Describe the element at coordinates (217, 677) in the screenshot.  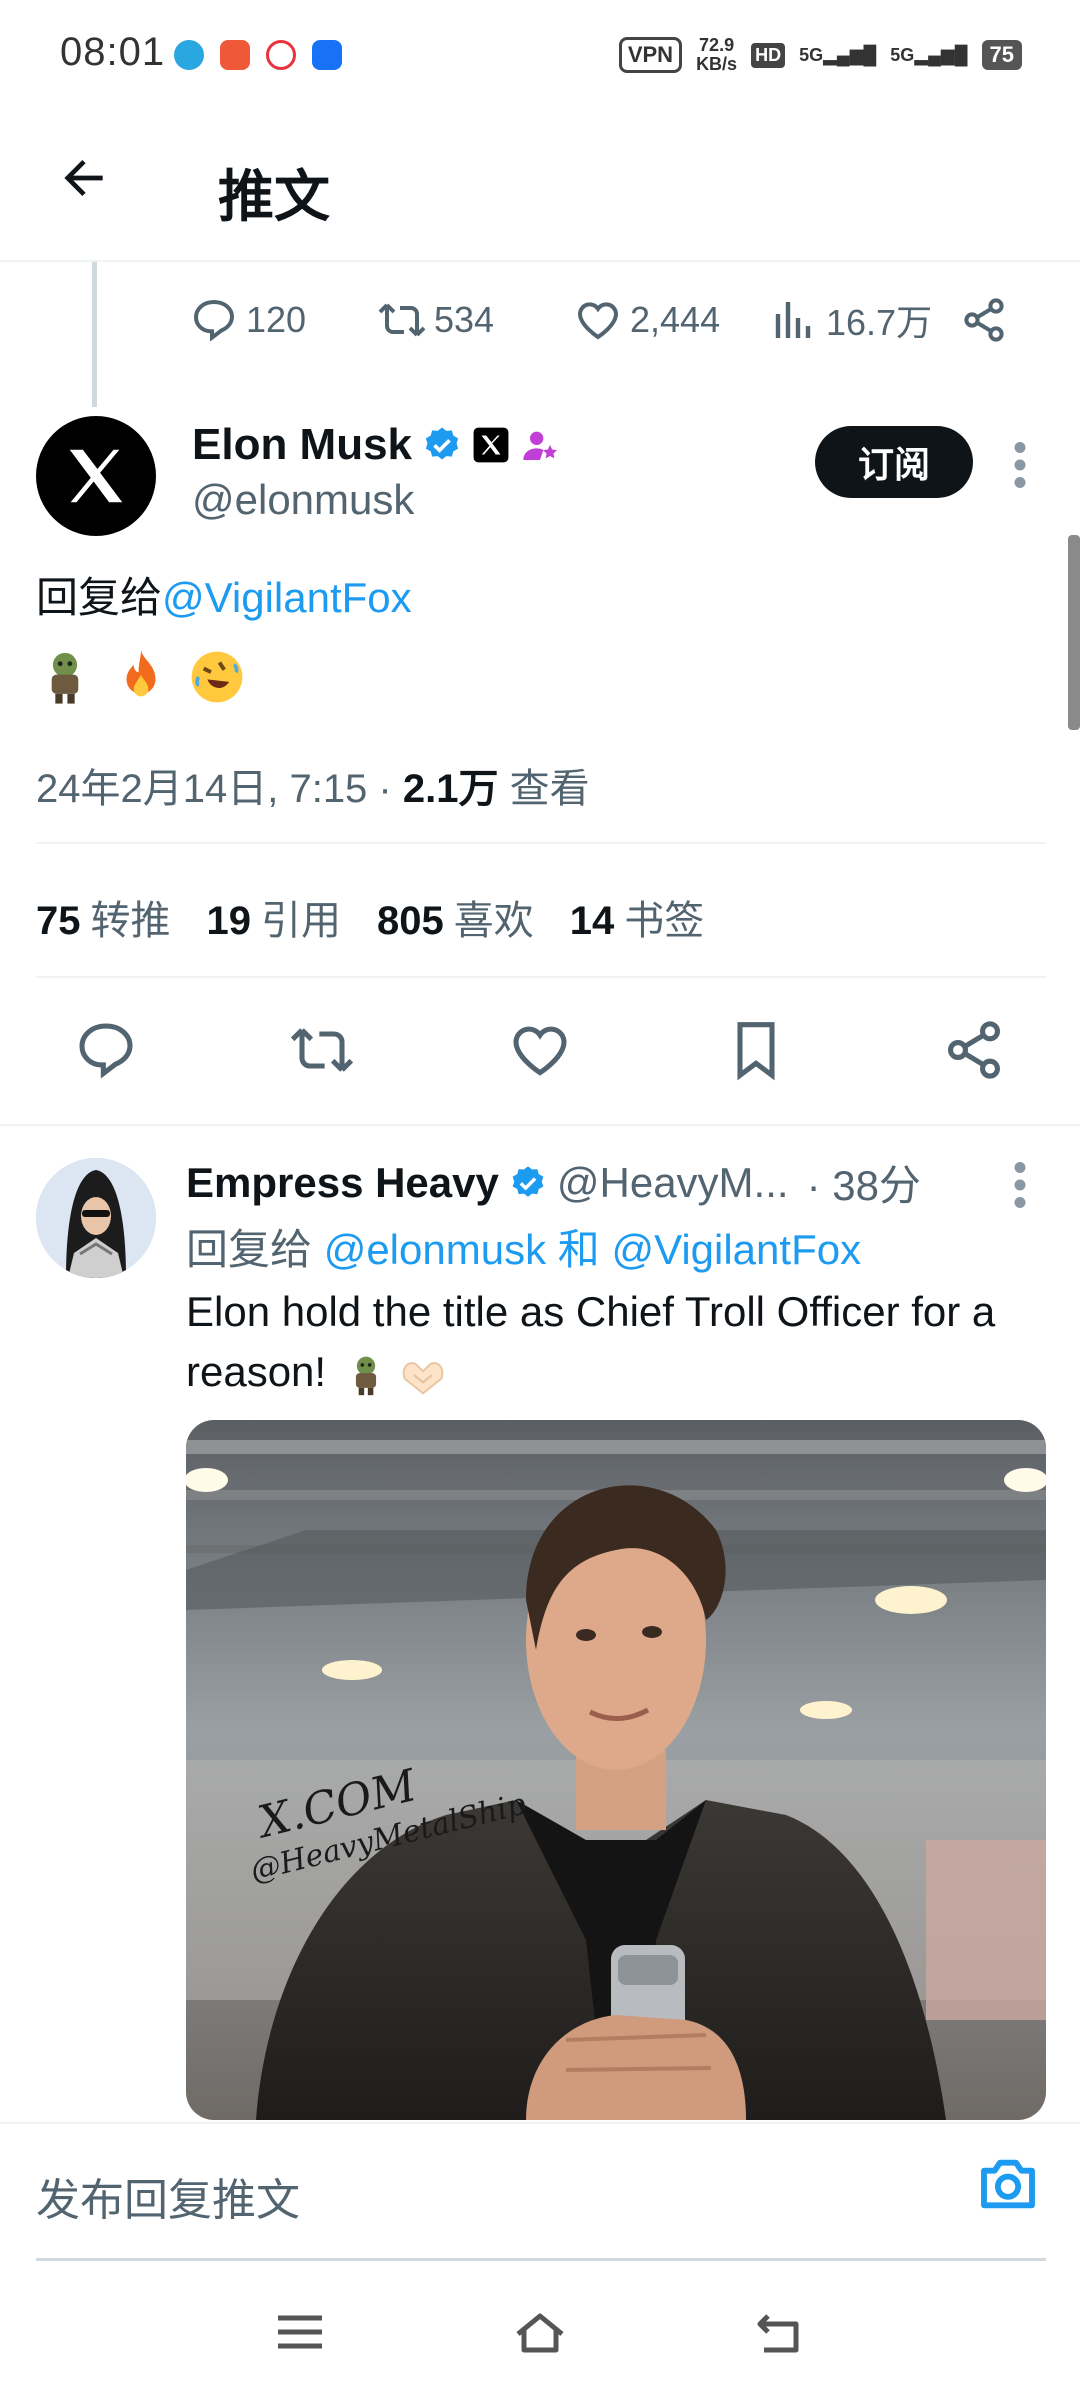
I see `rofl-emoji-icon` at that location.